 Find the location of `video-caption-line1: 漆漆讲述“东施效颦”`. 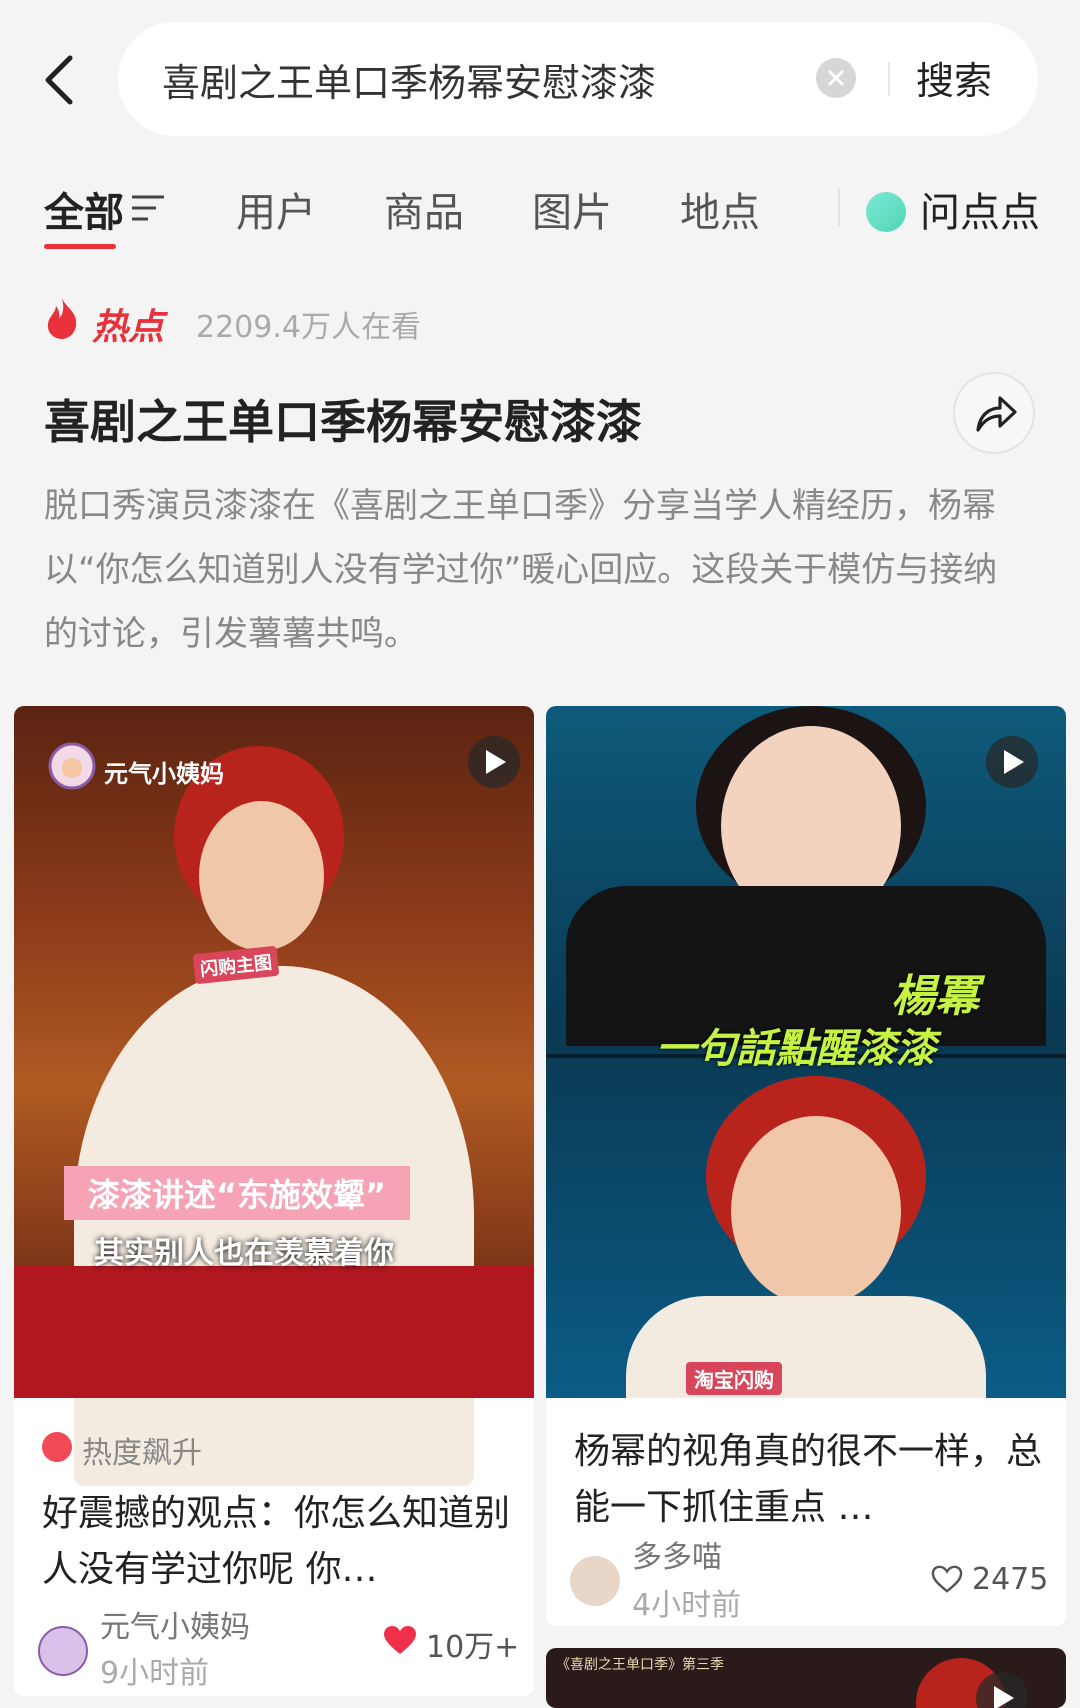

video-caption-line1: 漆漆讲述“东施效颦” is located at coordinates (237, 1193).